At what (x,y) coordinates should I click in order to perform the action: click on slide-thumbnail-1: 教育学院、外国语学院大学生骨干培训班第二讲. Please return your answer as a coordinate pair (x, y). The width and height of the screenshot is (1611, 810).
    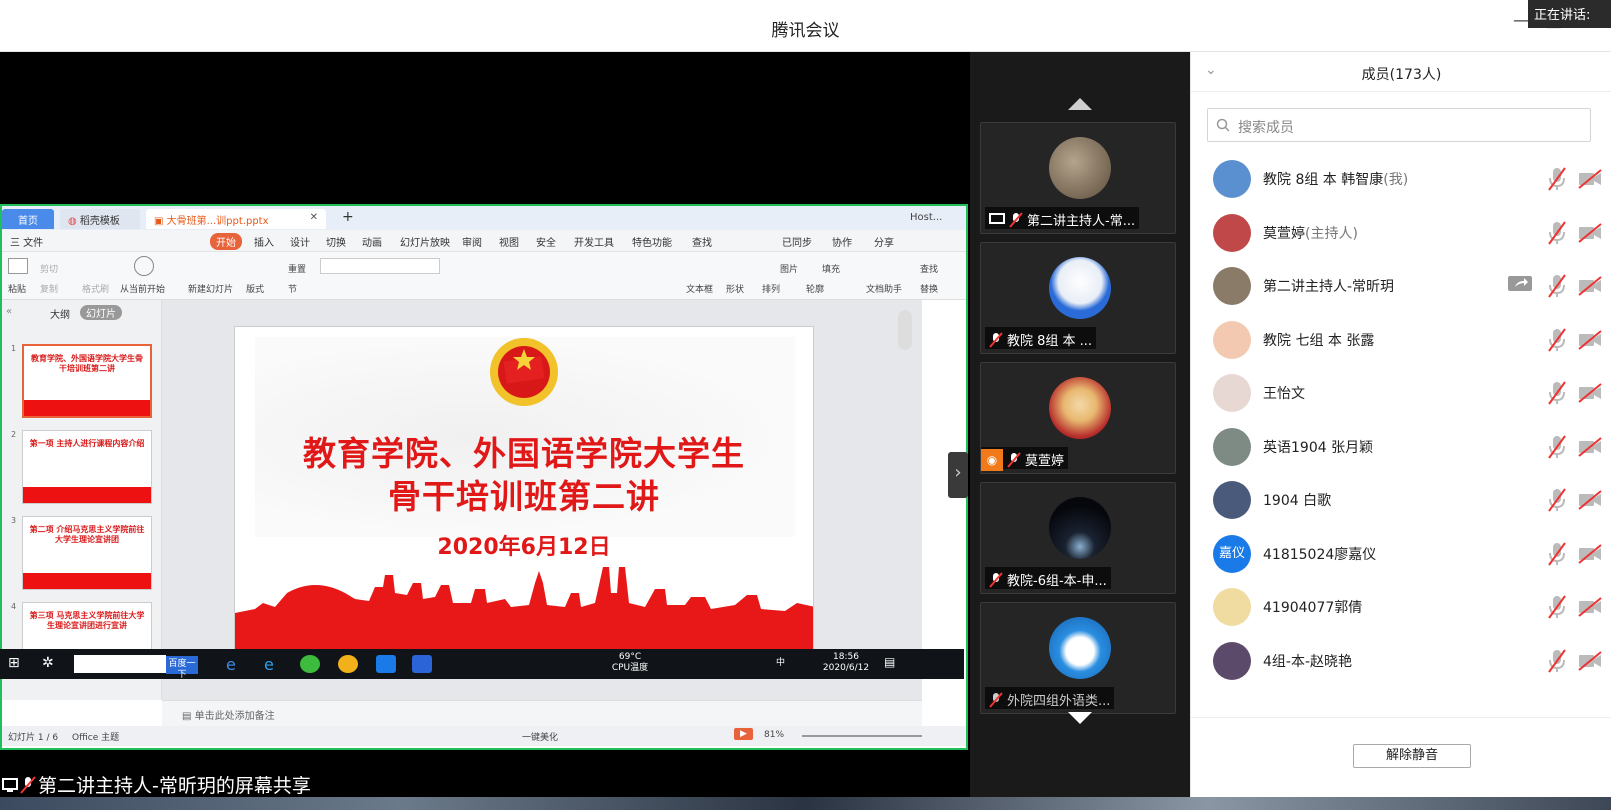
    Looking at the image, I should click on (87, 381).